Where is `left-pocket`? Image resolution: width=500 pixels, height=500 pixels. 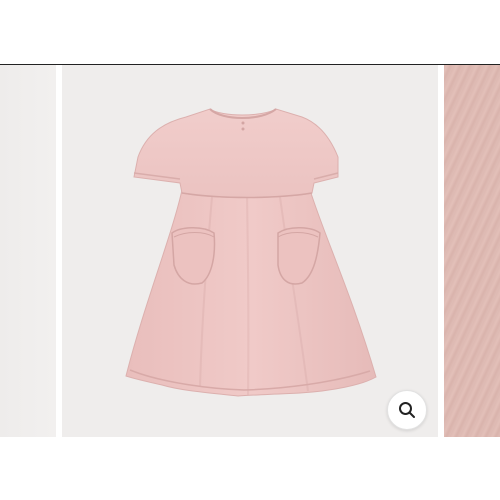 left-pocket is located at coordinates (193, 256).